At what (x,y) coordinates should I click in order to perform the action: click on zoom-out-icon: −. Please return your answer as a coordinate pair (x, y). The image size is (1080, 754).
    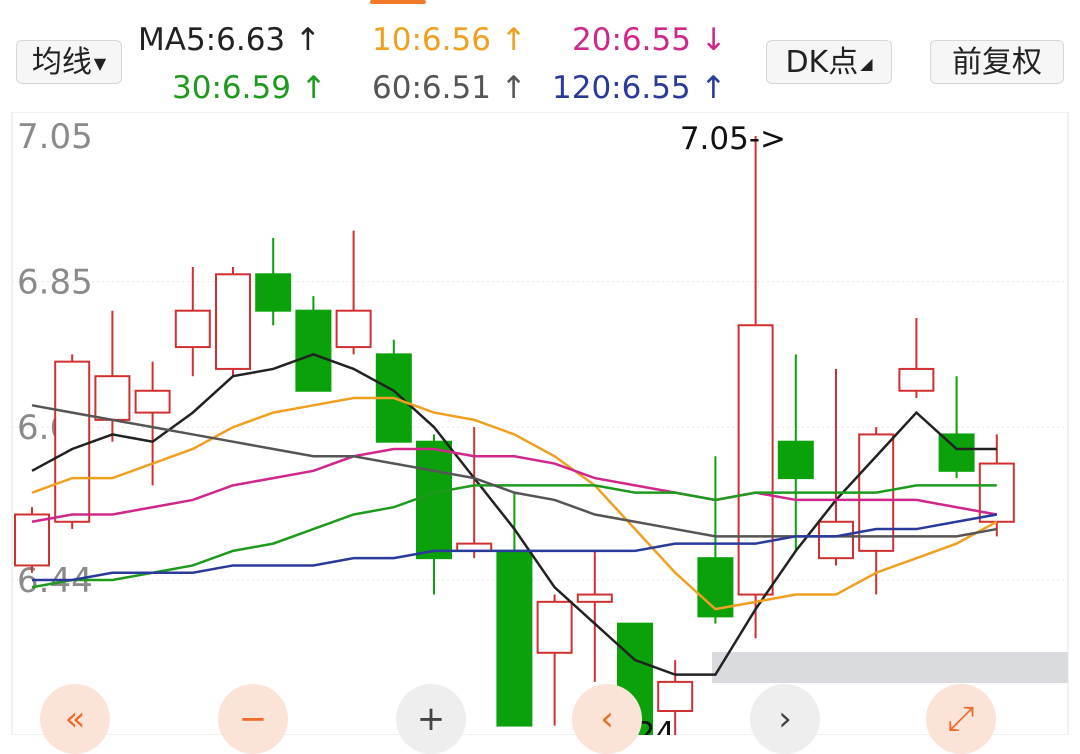
    Looking at the image, I should click on (253, 719).